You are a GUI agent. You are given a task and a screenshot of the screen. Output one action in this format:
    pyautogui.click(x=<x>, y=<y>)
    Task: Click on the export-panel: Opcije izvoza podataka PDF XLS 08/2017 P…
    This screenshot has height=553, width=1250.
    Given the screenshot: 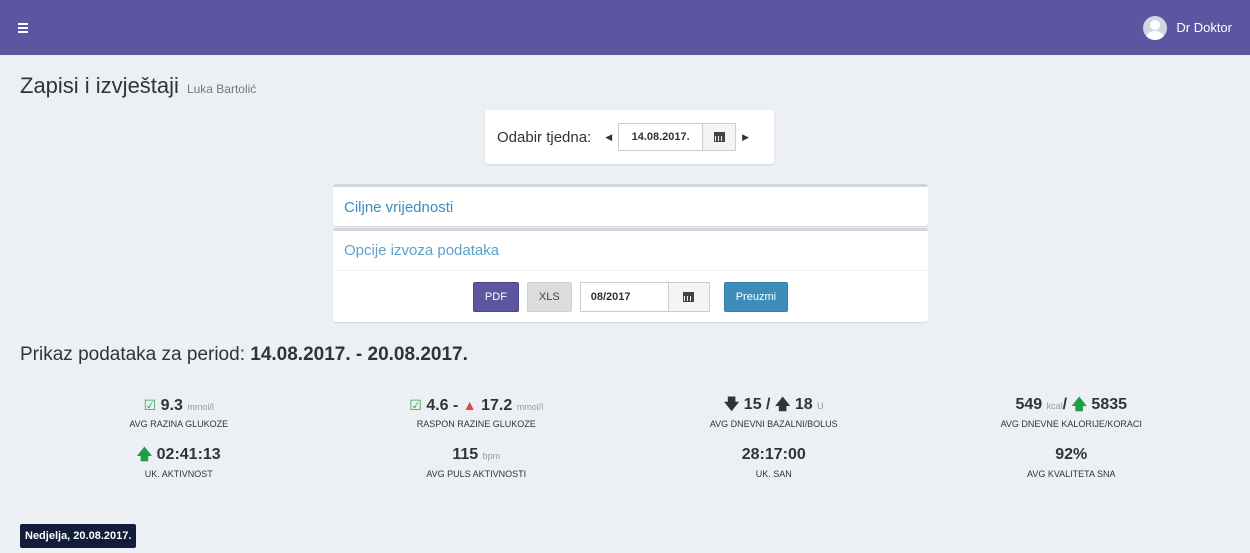 What is the action you would take?
    pyautogui.click(x=630, y=275)
    